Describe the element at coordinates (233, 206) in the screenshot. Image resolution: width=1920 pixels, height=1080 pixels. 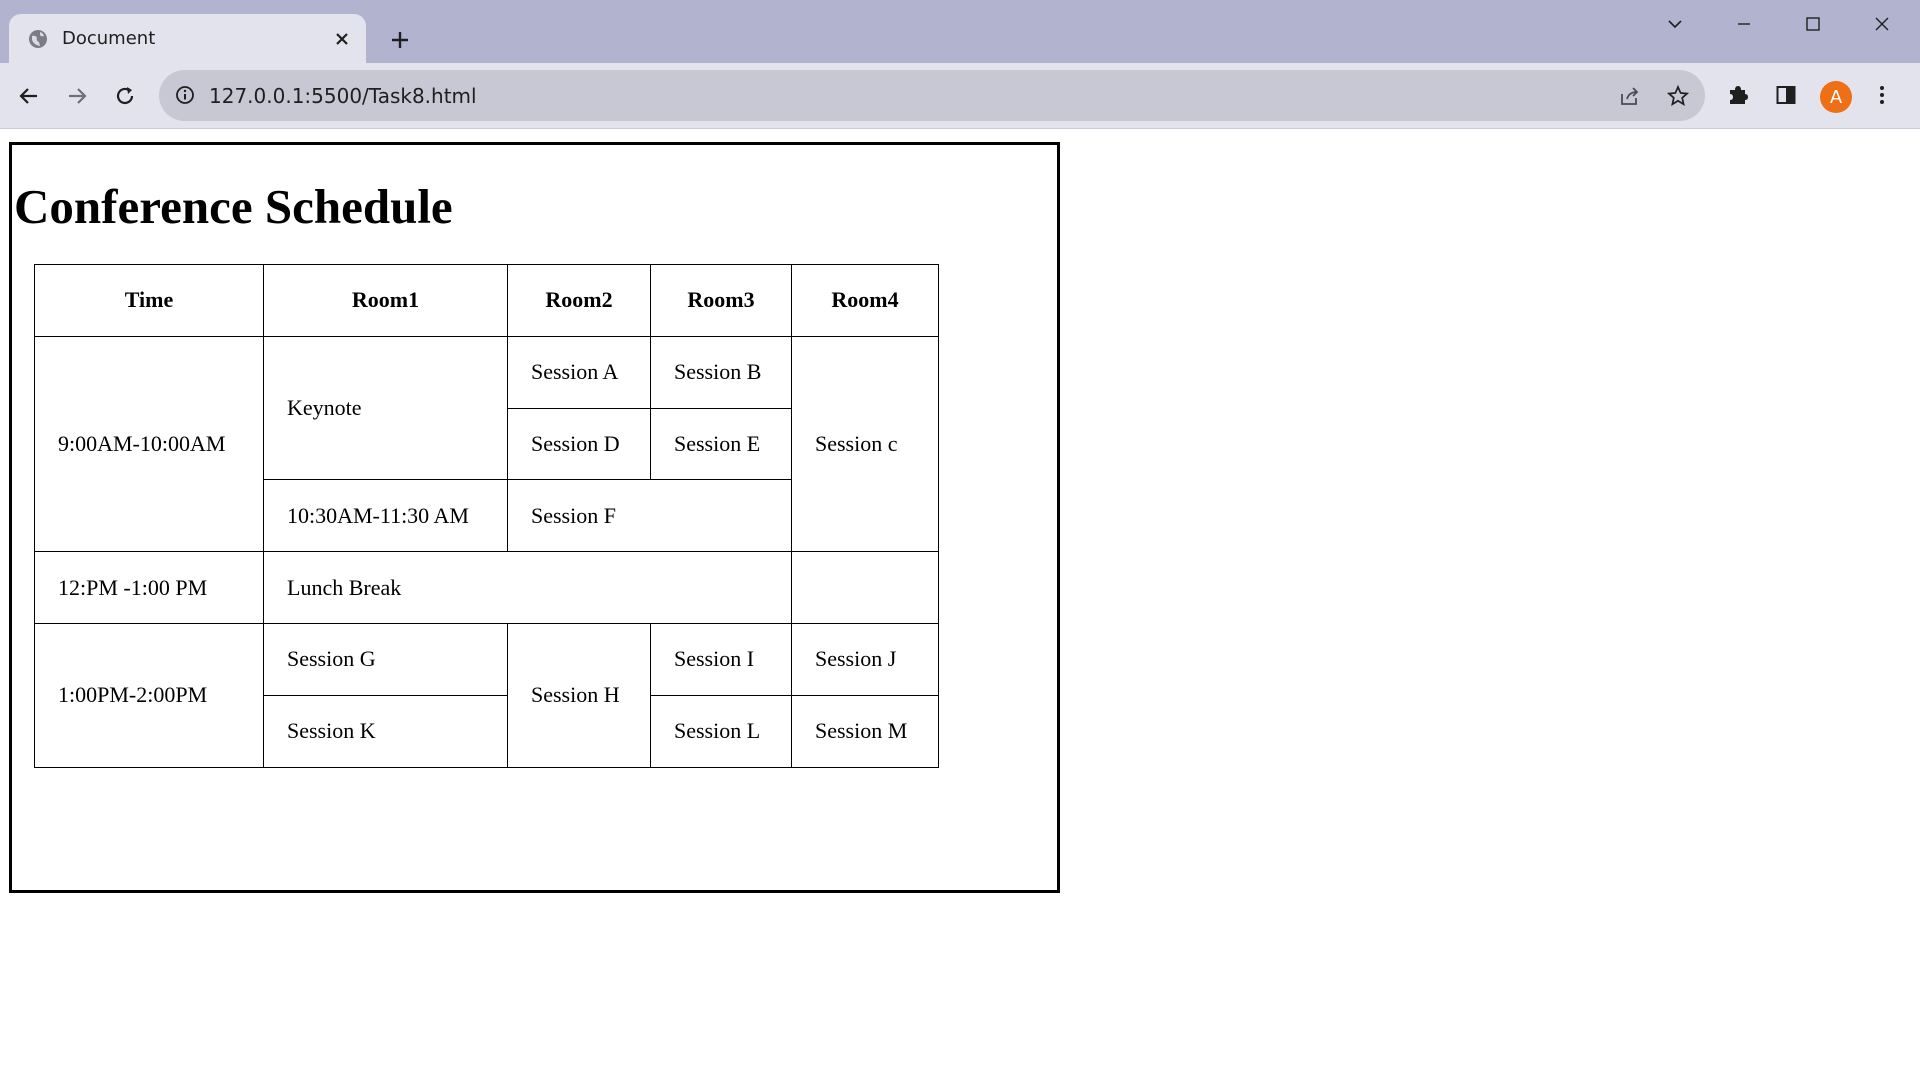
I see `page-title: Conference Schedule` at that location.